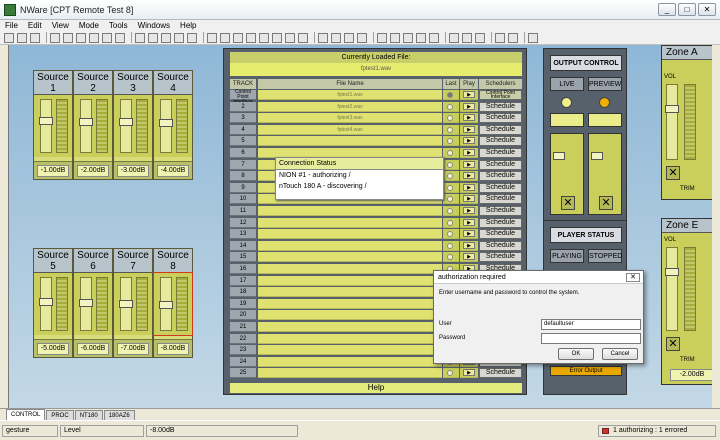 The image size is (720, 440). What do you see at coordinates (672, 289) in the screenshot?
I see `zone-e-vol-fader` at bounding box center [672, 289].